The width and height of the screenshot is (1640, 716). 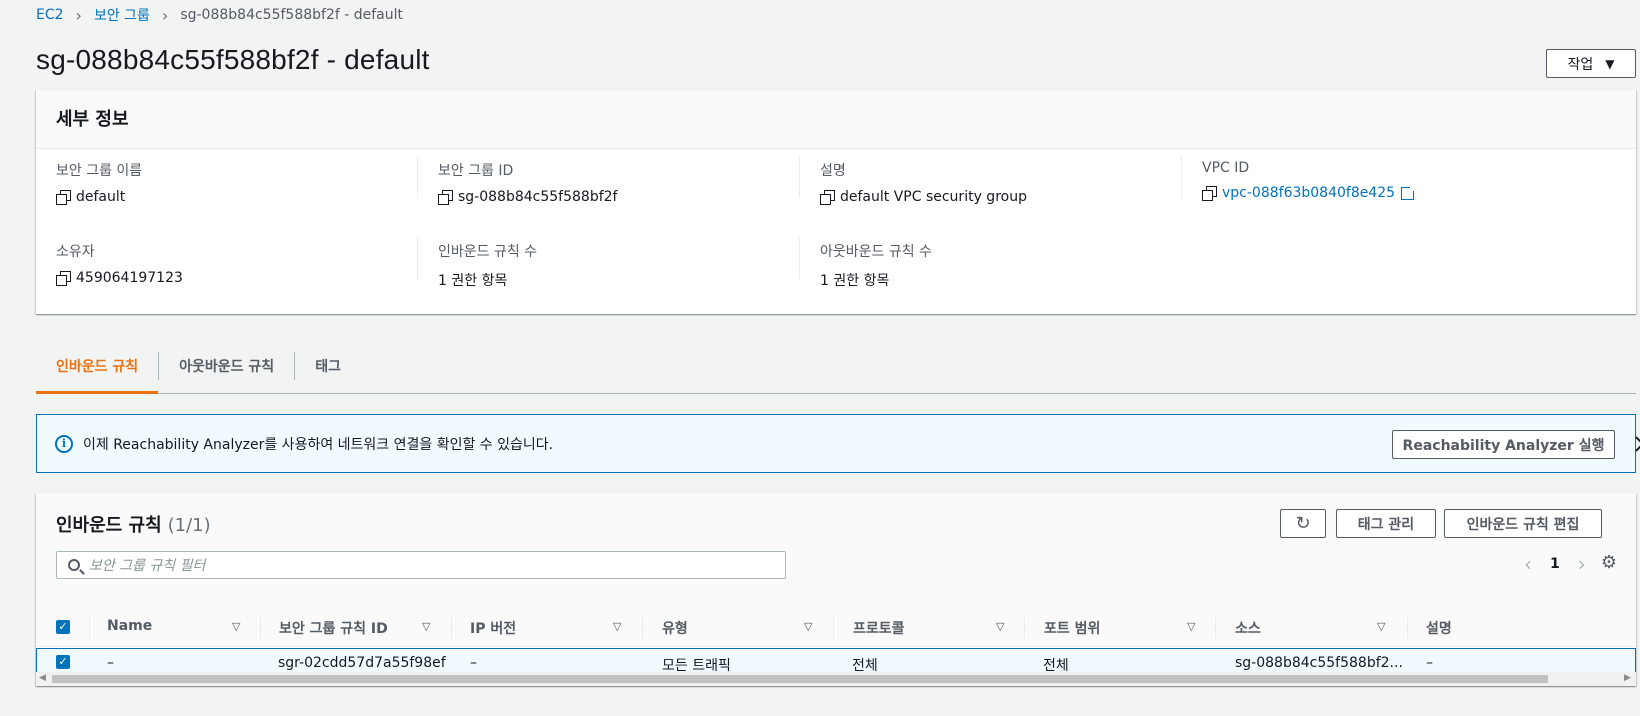 I want to click on external-link-icon, so click(x=1409, y=192).